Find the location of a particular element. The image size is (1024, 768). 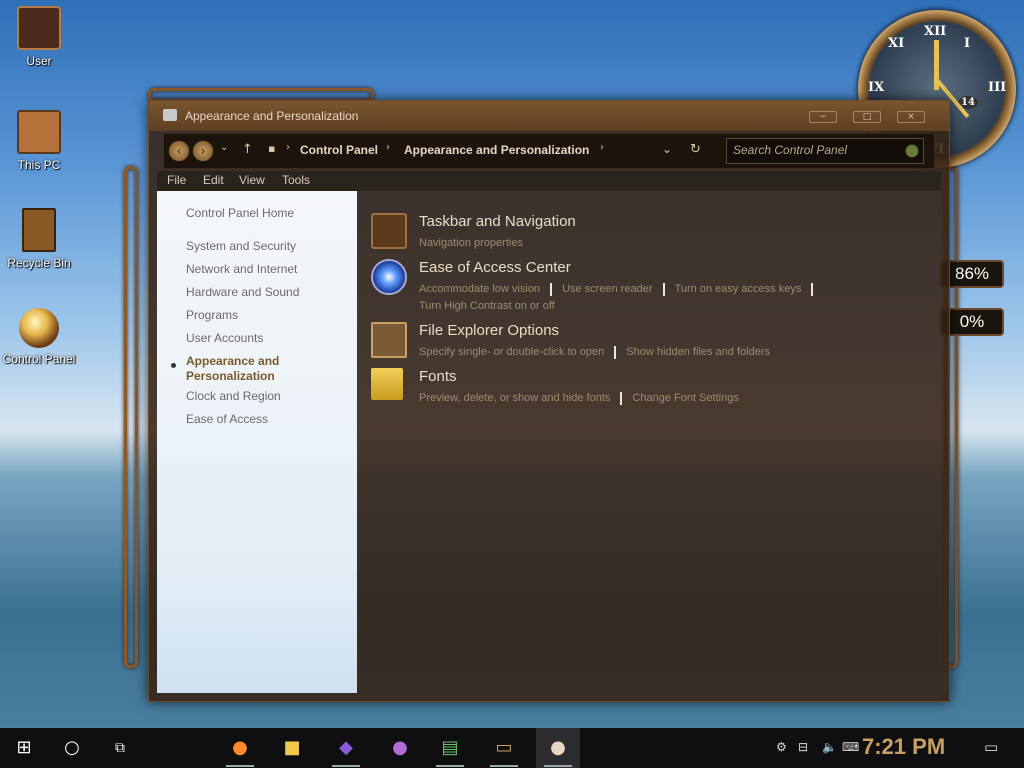

link-navigation-properties: Navigation properties is located at coordinates (471, 243).